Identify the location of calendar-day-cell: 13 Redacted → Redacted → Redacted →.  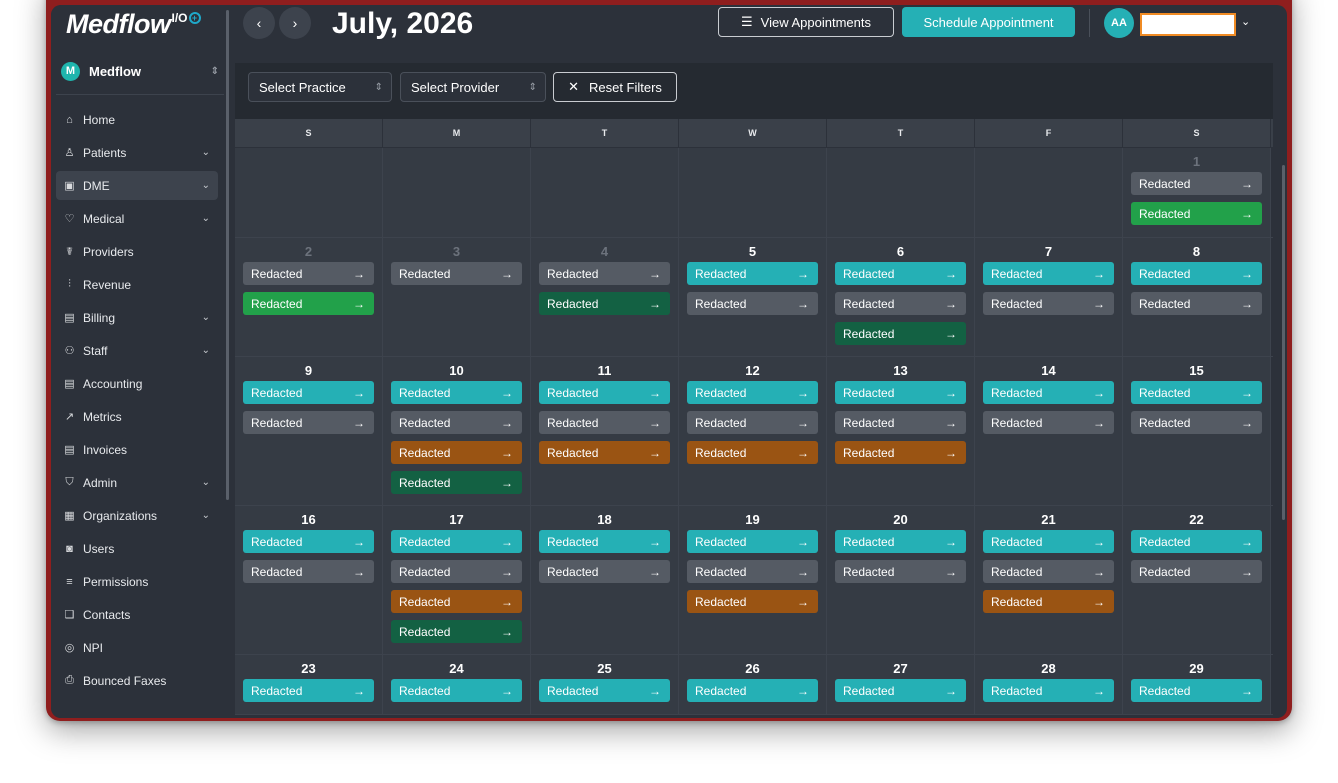
(901, 431).